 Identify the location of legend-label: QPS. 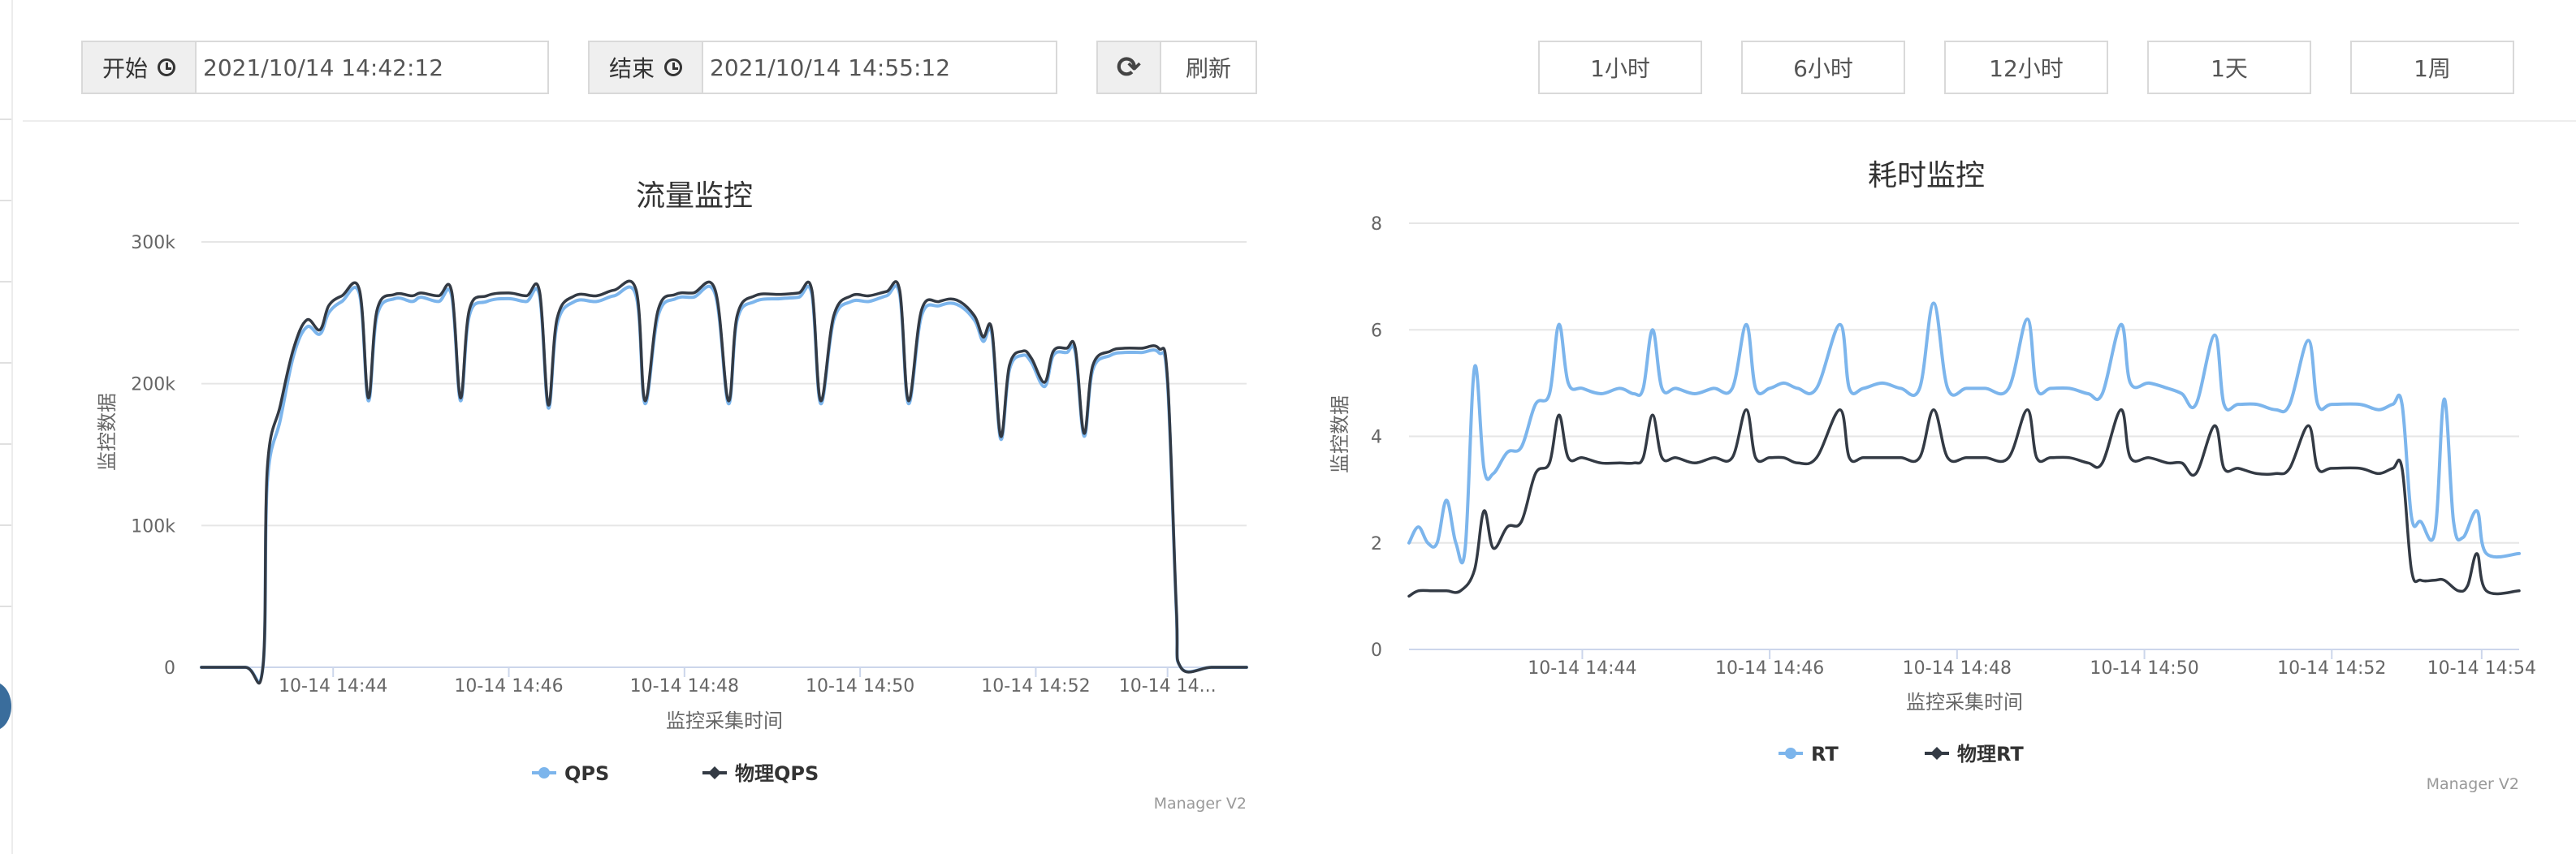
(587, 773).